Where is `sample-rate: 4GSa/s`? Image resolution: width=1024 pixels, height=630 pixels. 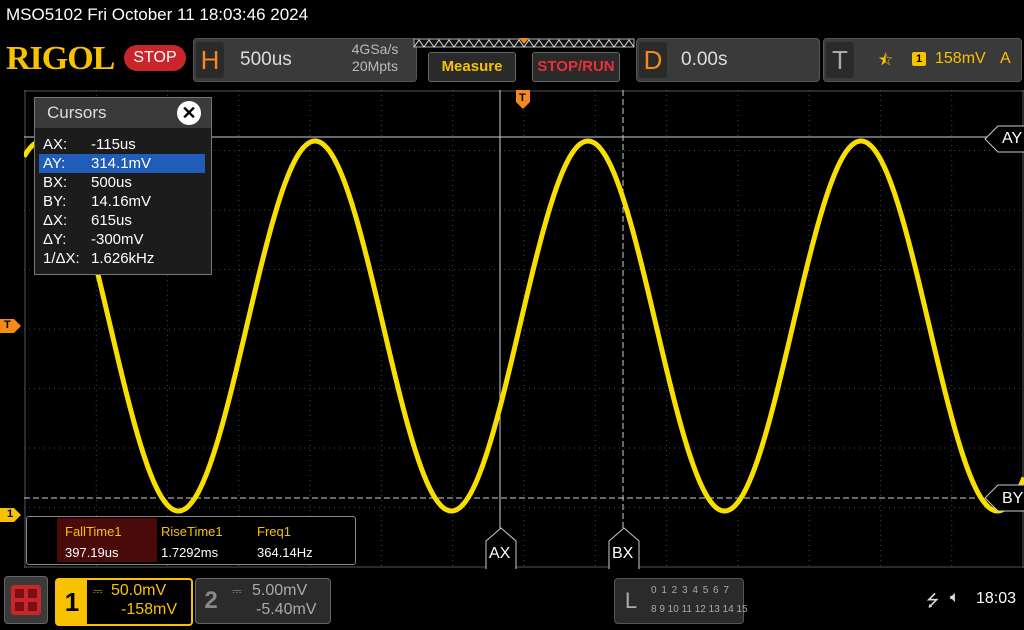 sample-rate: 4GSa/s is located at coordinates (375, 49).